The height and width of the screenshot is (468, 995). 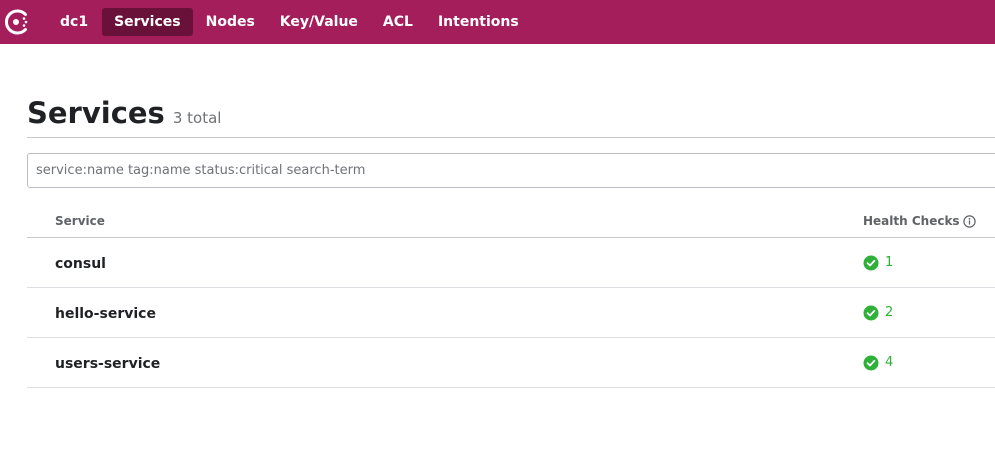 I want to click on passing-count: 1, so click(x=889, y=262).